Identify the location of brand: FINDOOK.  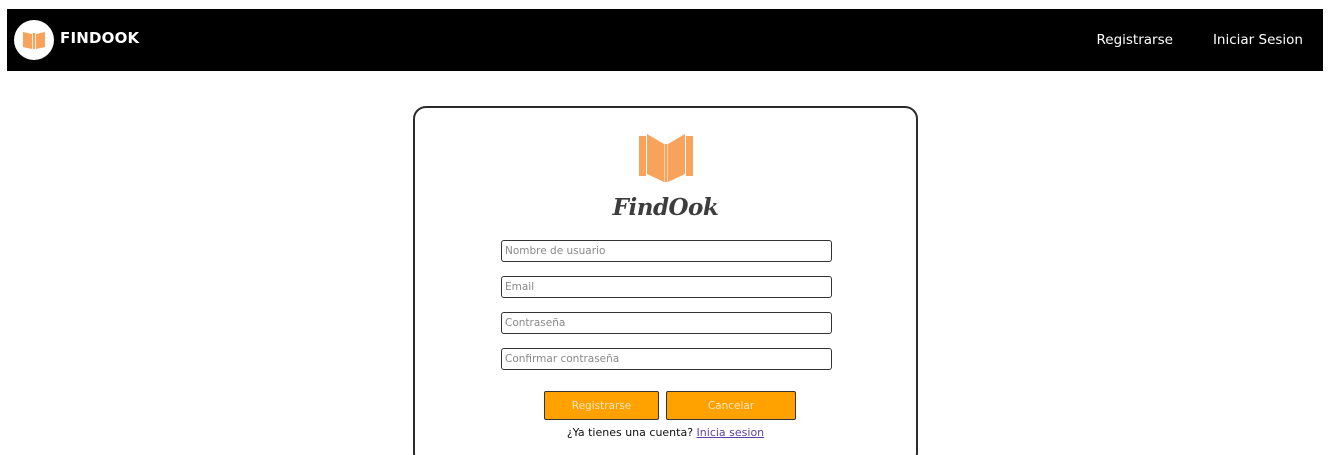
(76, 40).